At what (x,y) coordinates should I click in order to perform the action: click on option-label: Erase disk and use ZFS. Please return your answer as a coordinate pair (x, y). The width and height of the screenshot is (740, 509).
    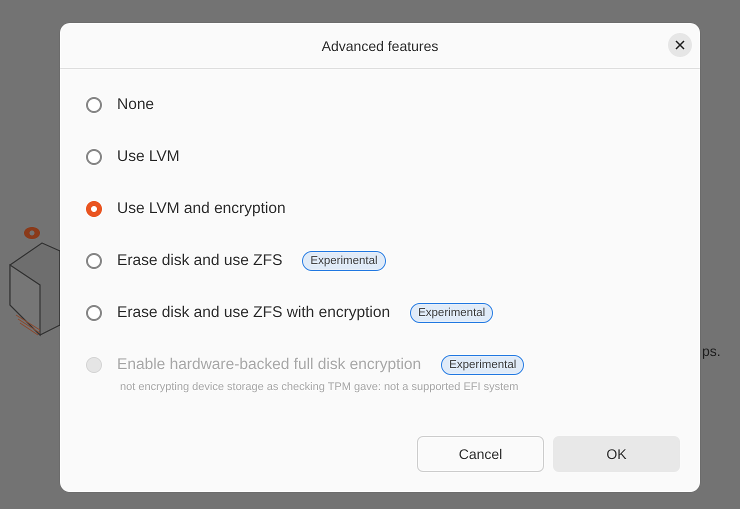
    Looking at the image, I should click on (199, 261).